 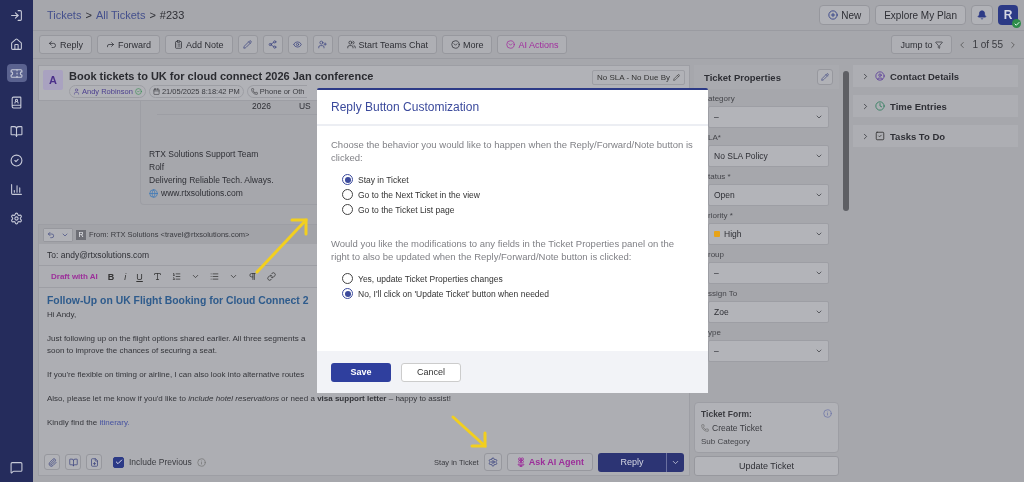 I want to click on sla-button: No SLA - No Due By, so click(x=638, y=77).